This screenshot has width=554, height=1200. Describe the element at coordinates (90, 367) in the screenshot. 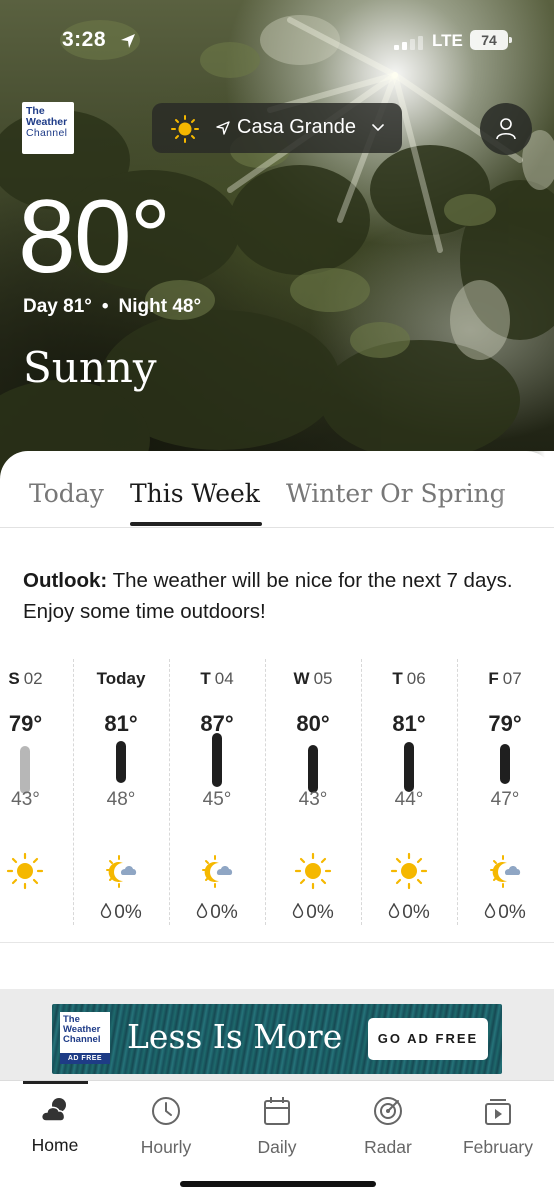

I see `current-condition: Sunny` at that location.